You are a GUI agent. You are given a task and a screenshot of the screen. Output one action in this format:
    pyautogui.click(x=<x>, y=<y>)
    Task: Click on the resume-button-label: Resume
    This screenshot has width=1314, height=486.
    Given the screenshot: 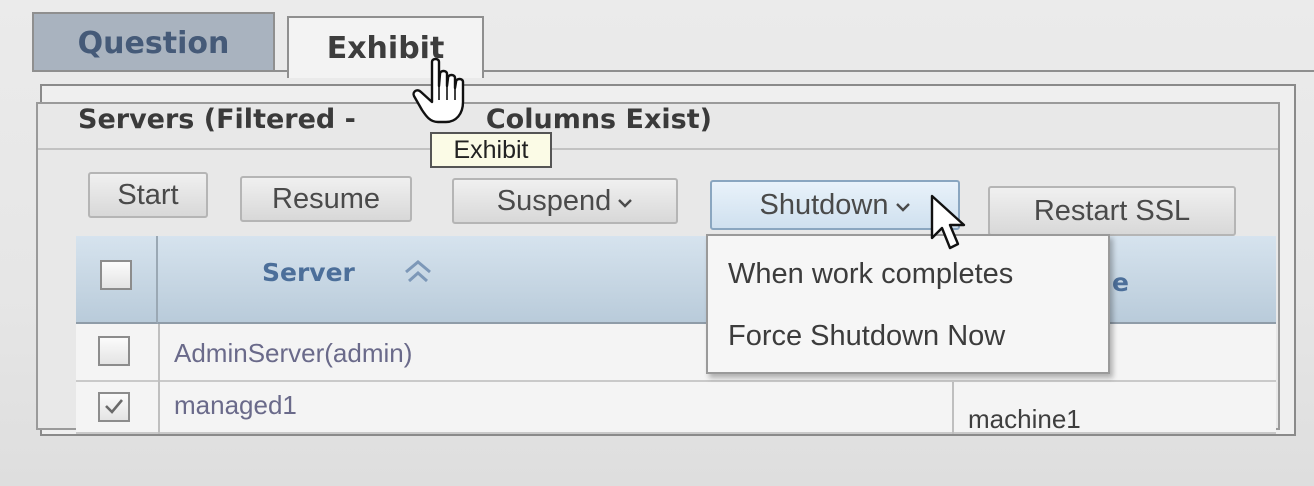 What is the action you would take?
    pyautogui.click(x=326, y=198)
    